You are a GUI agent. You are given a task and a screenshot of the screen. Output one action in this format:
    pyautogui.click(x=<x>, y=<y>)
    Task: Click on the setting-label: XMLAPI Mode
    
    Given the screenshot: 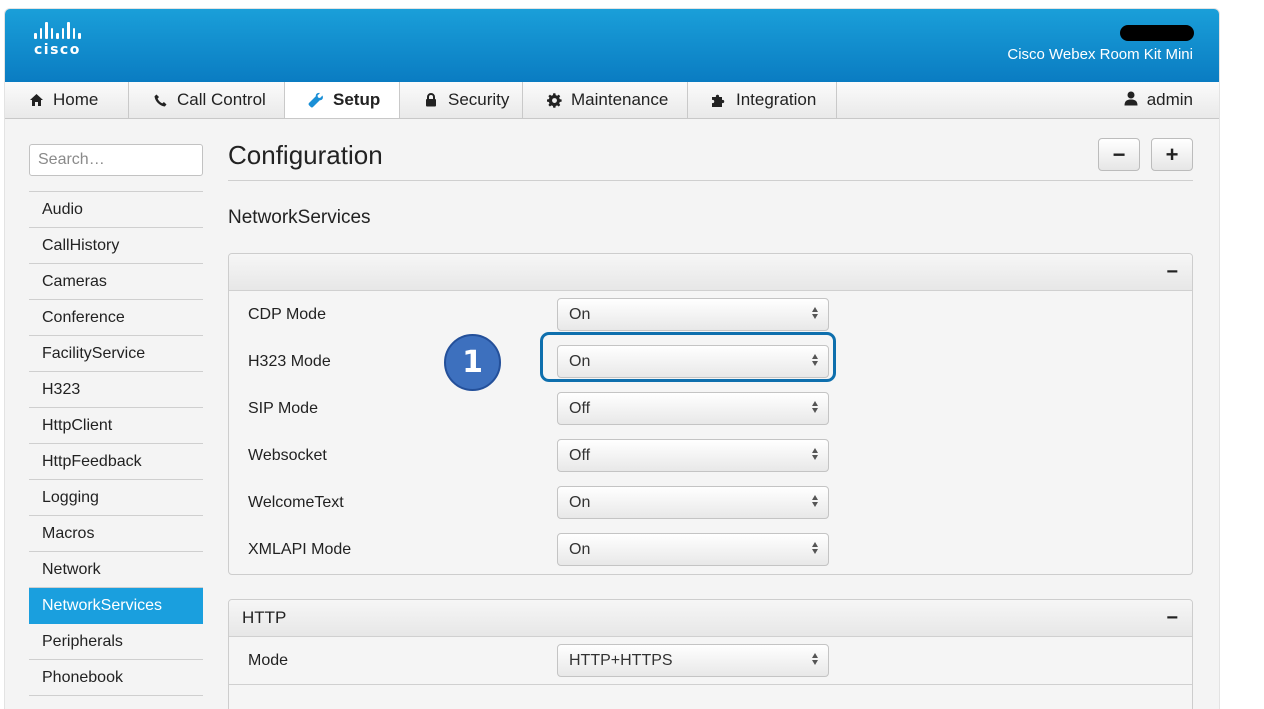 What is the action you would take?
    pyautogui.click(x=300, y=549)
    